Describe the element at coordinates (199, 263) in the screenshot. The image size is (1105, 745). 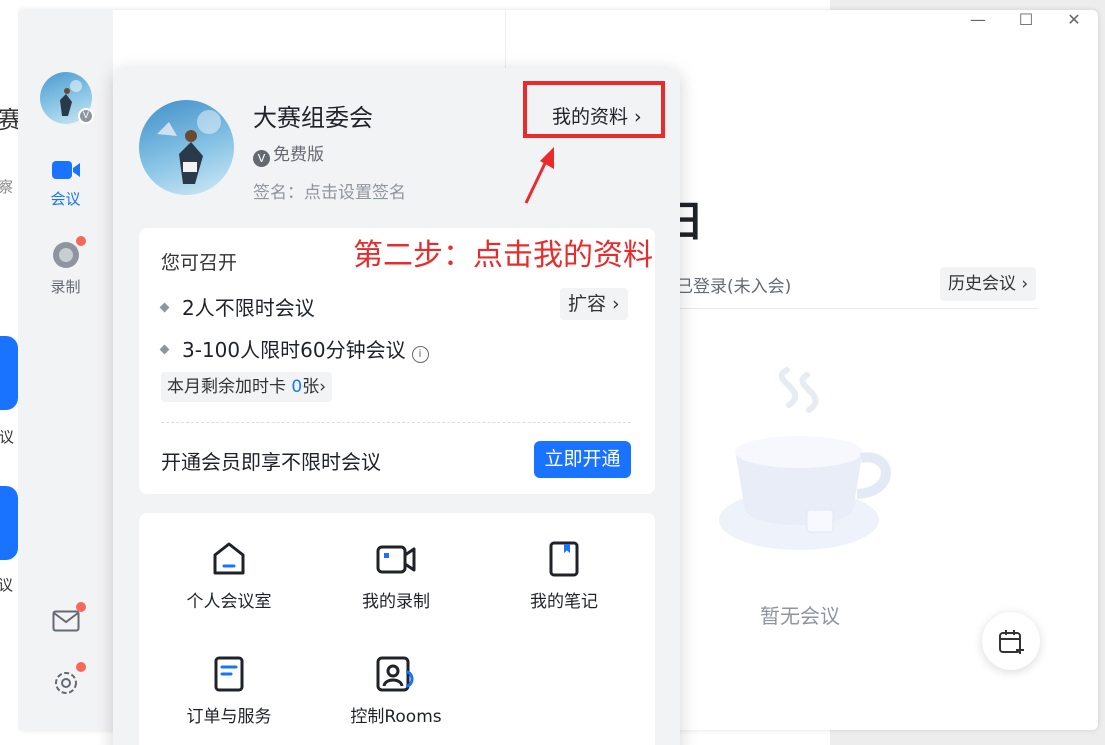
I see `benefits-title: 您可召开` at that location.